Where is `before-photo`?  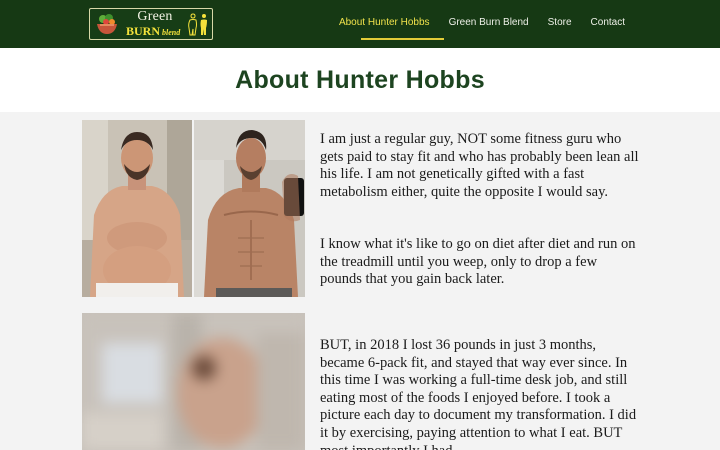 before-photo is located at coordinates (137, 208).